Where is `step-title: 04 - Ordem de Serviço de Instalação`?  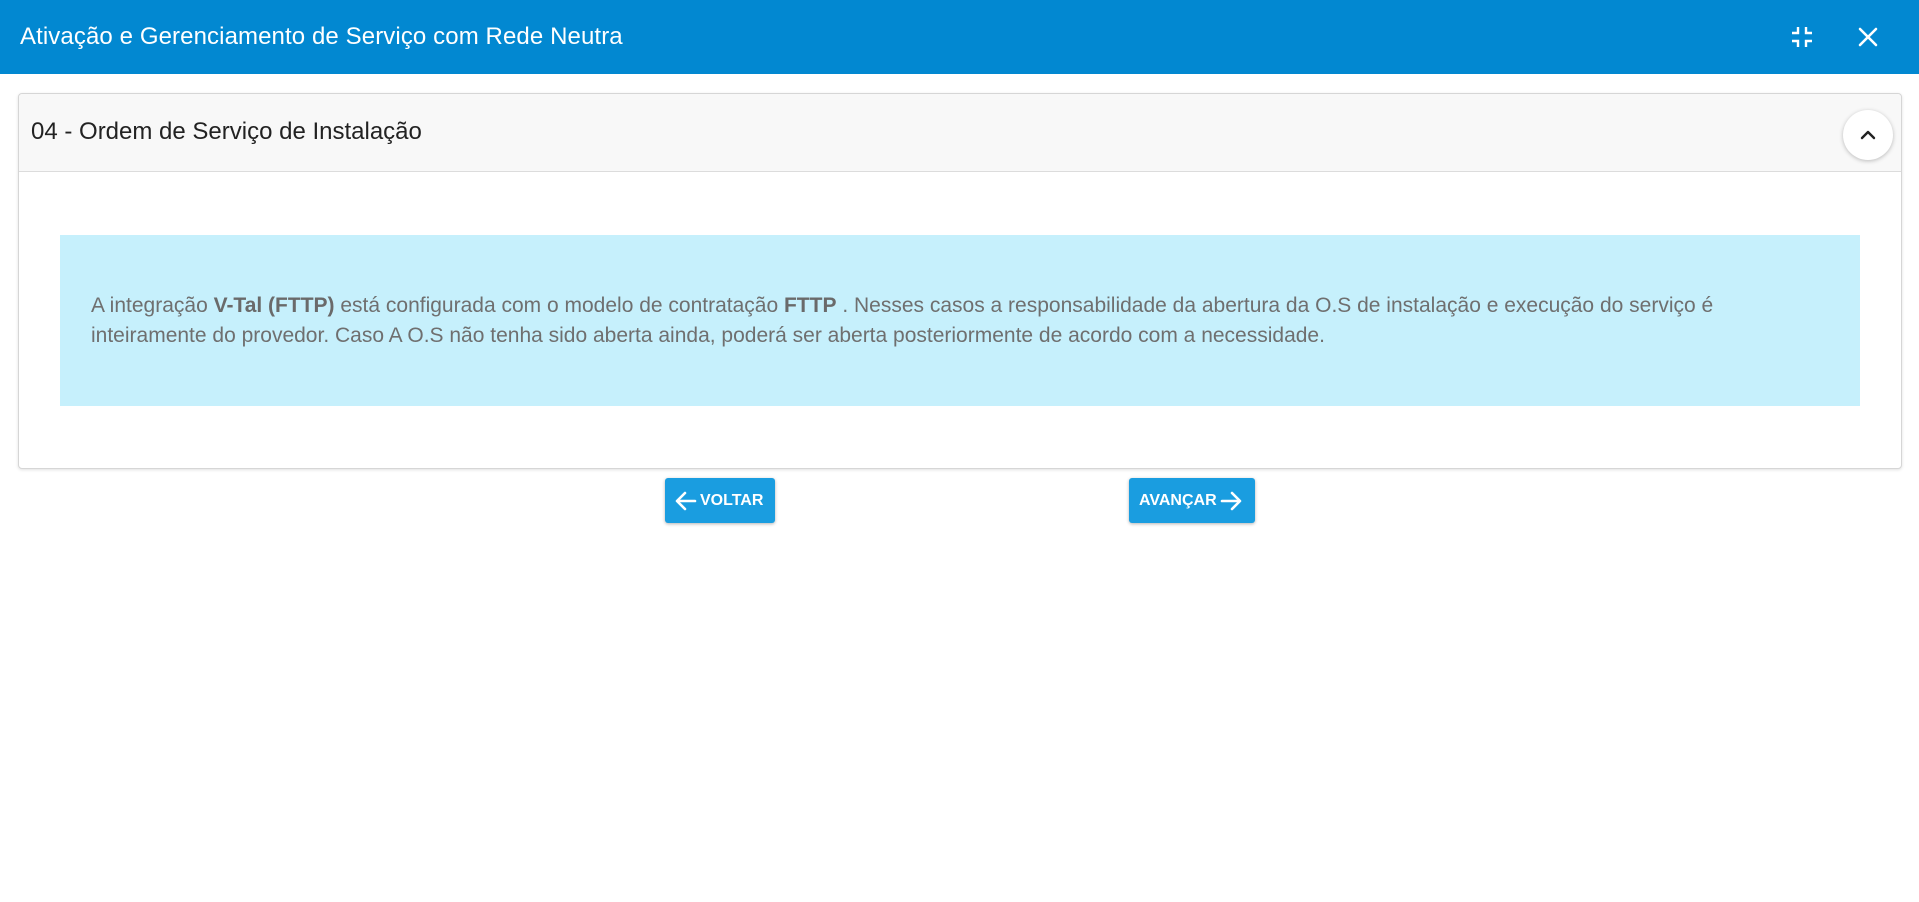 step-title: 04 - Ordem de Serviço de Instalação is located at coordinates (226, 131).